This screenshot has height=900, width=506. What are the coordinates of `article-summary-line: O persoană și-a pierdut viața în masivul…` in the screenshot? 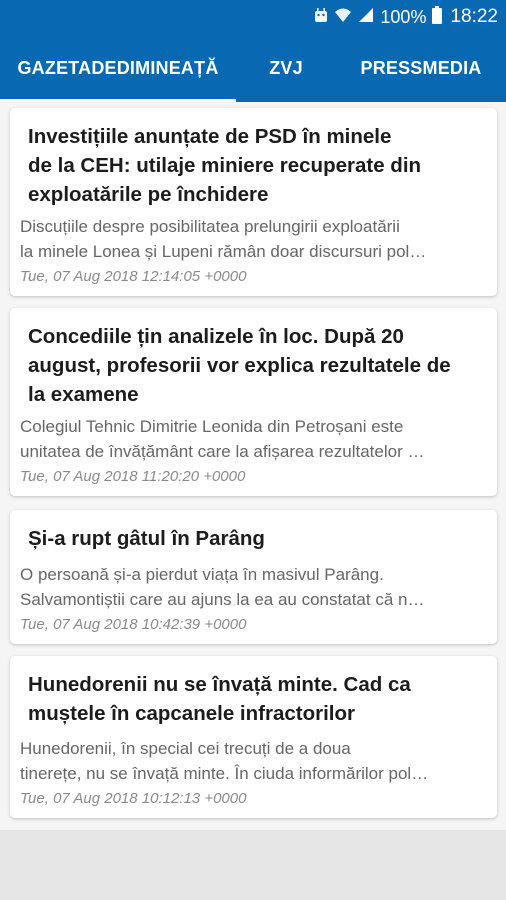 It's located at (202, 574).